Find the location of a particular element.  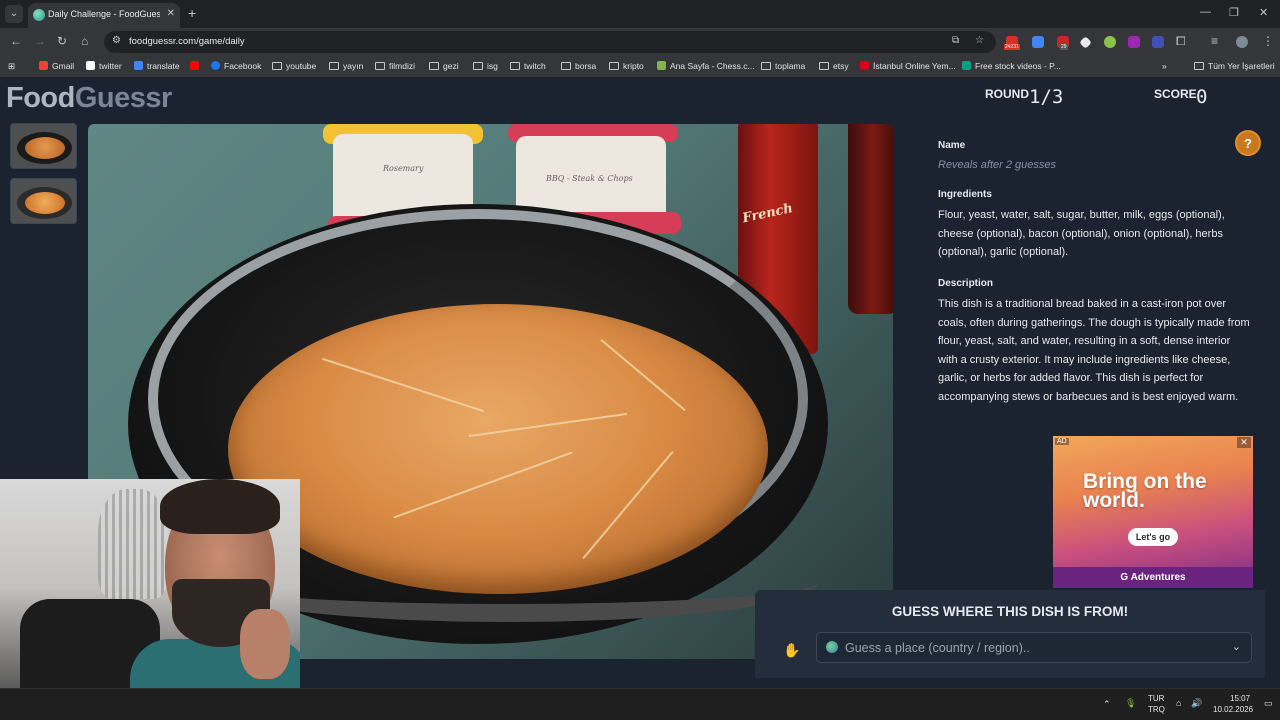

site-info-icon: ⚙ is located at coordinates (116, 40).